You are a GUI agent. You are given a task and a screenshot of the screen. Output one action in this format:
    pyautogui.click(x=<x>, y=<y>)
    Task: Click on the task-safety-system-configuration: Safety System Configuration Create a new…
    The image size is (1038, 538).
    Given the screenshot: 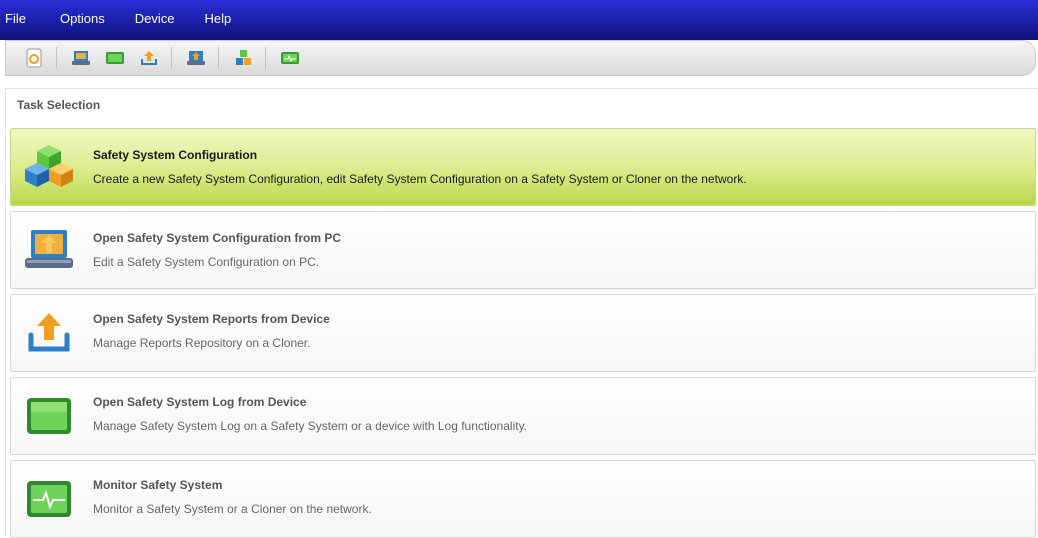 What is the action you would take?
    pyautogui.click(x=523, y=167)
    